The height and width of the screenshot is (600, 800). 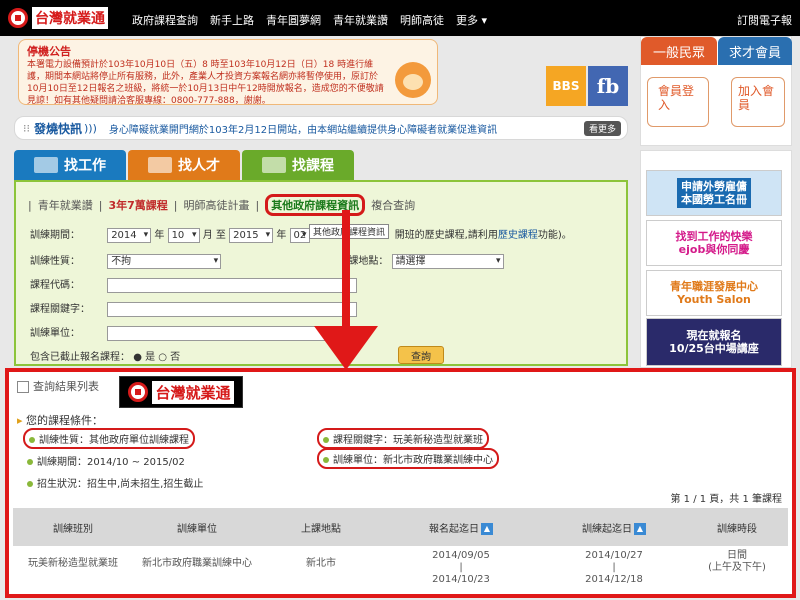 I want to click on tab-find-talent: 找人才, so click(x=184, y=165).